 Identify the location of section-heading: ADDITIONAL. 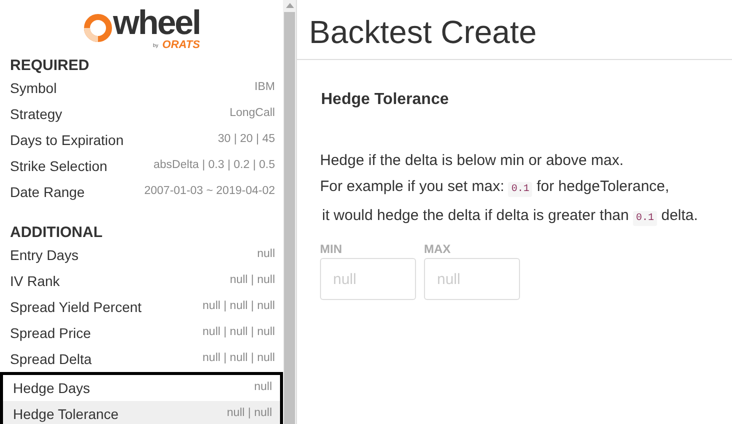
(56, 232).